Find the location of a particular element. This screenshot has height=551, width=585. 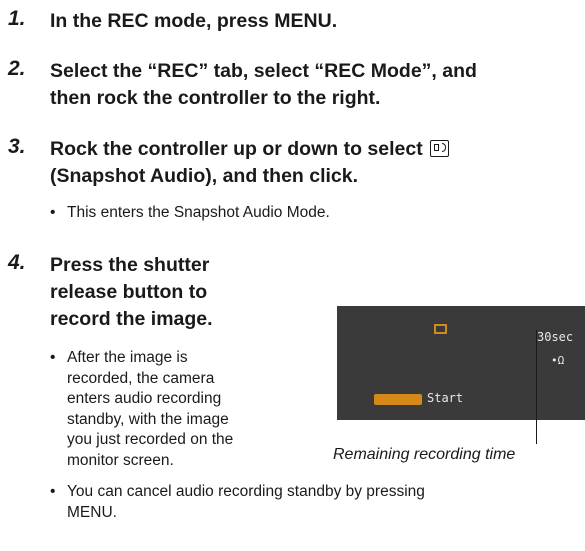

snapshot-audio-icon is located at coordinates (440, 148).